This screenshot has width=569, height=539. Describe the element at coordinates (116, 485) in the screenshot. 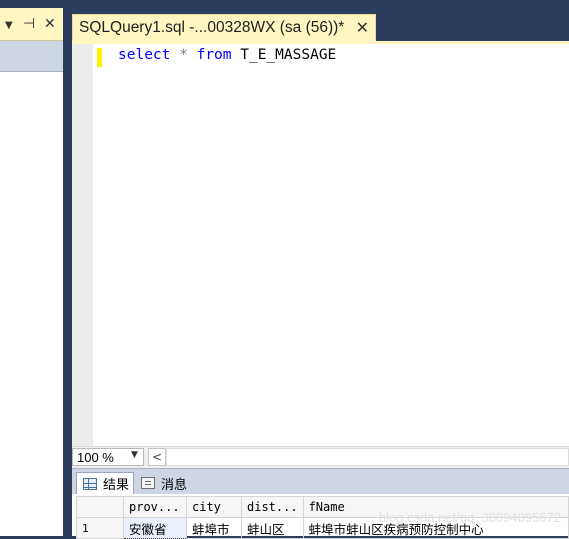

I see `tab-results-label: 结果` at that location.